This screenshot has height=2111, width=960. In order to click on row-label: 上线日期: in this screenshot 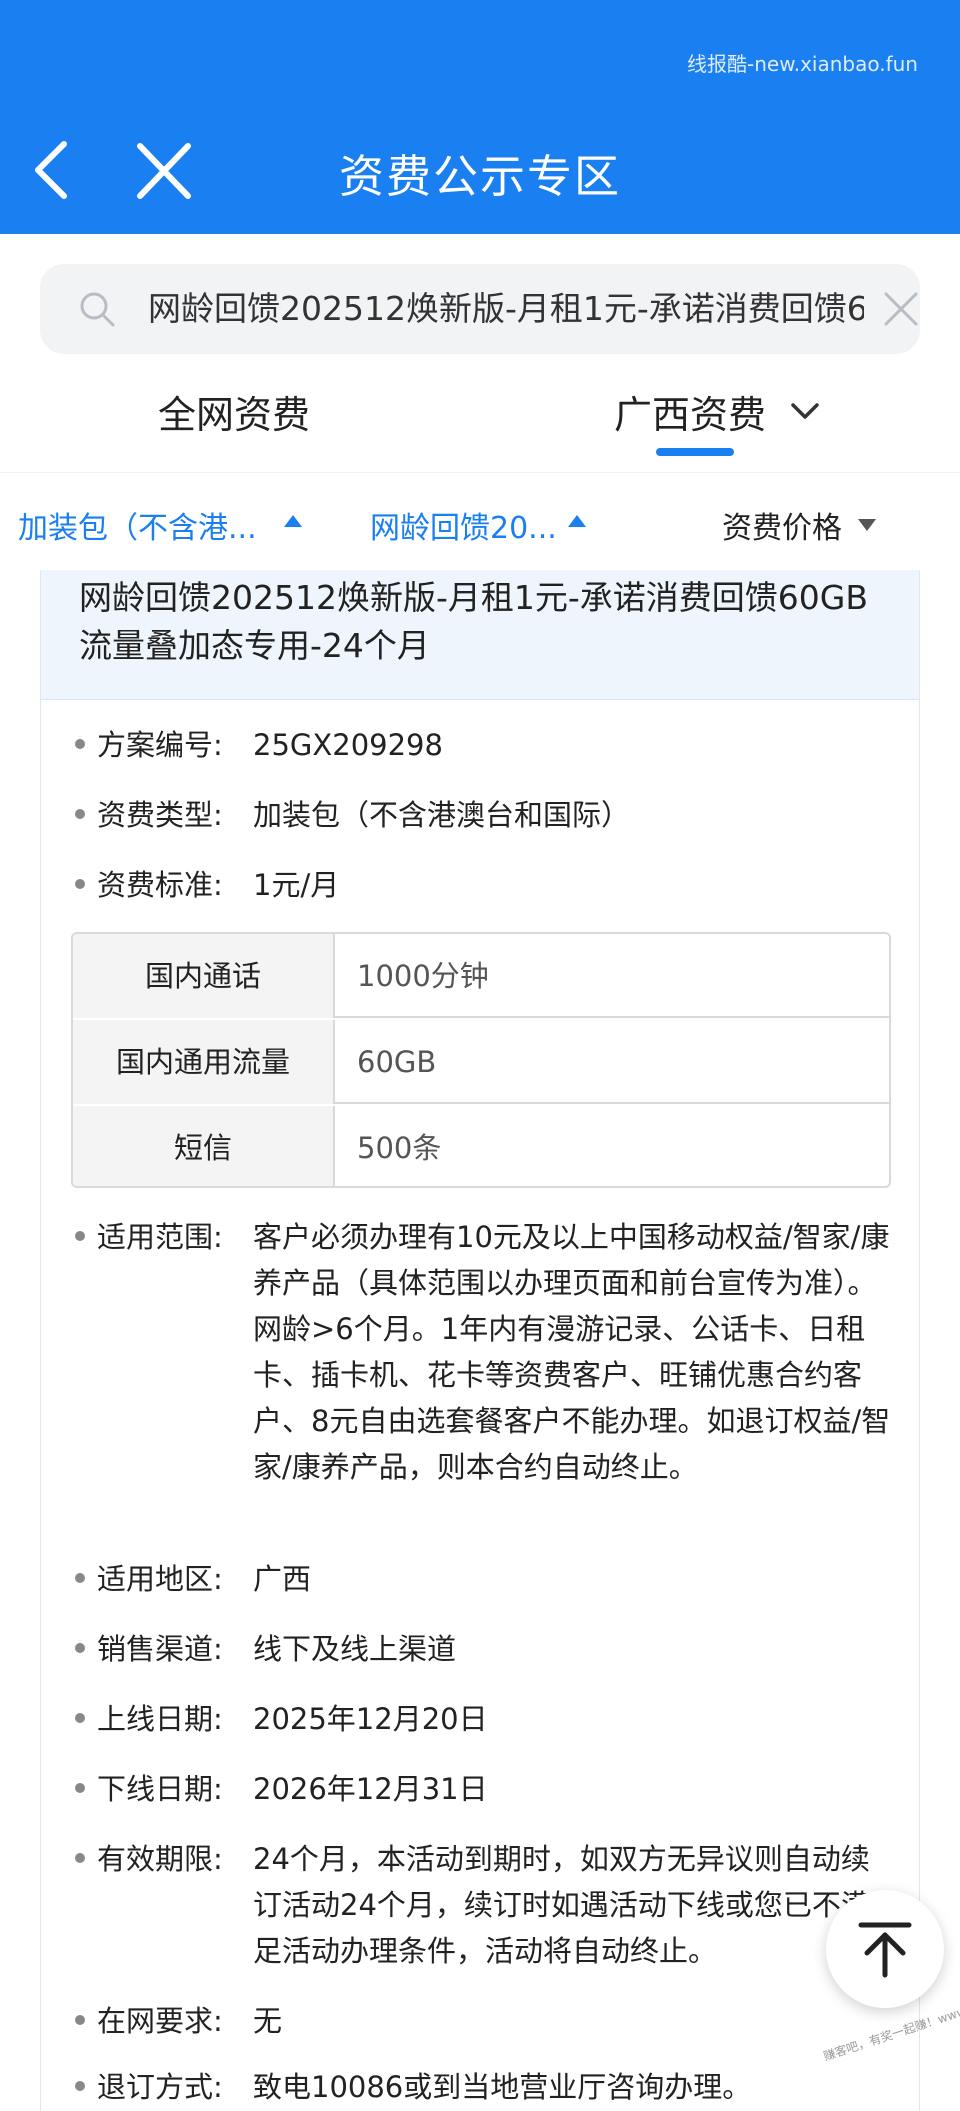, I will do `click(160, 1719)`.